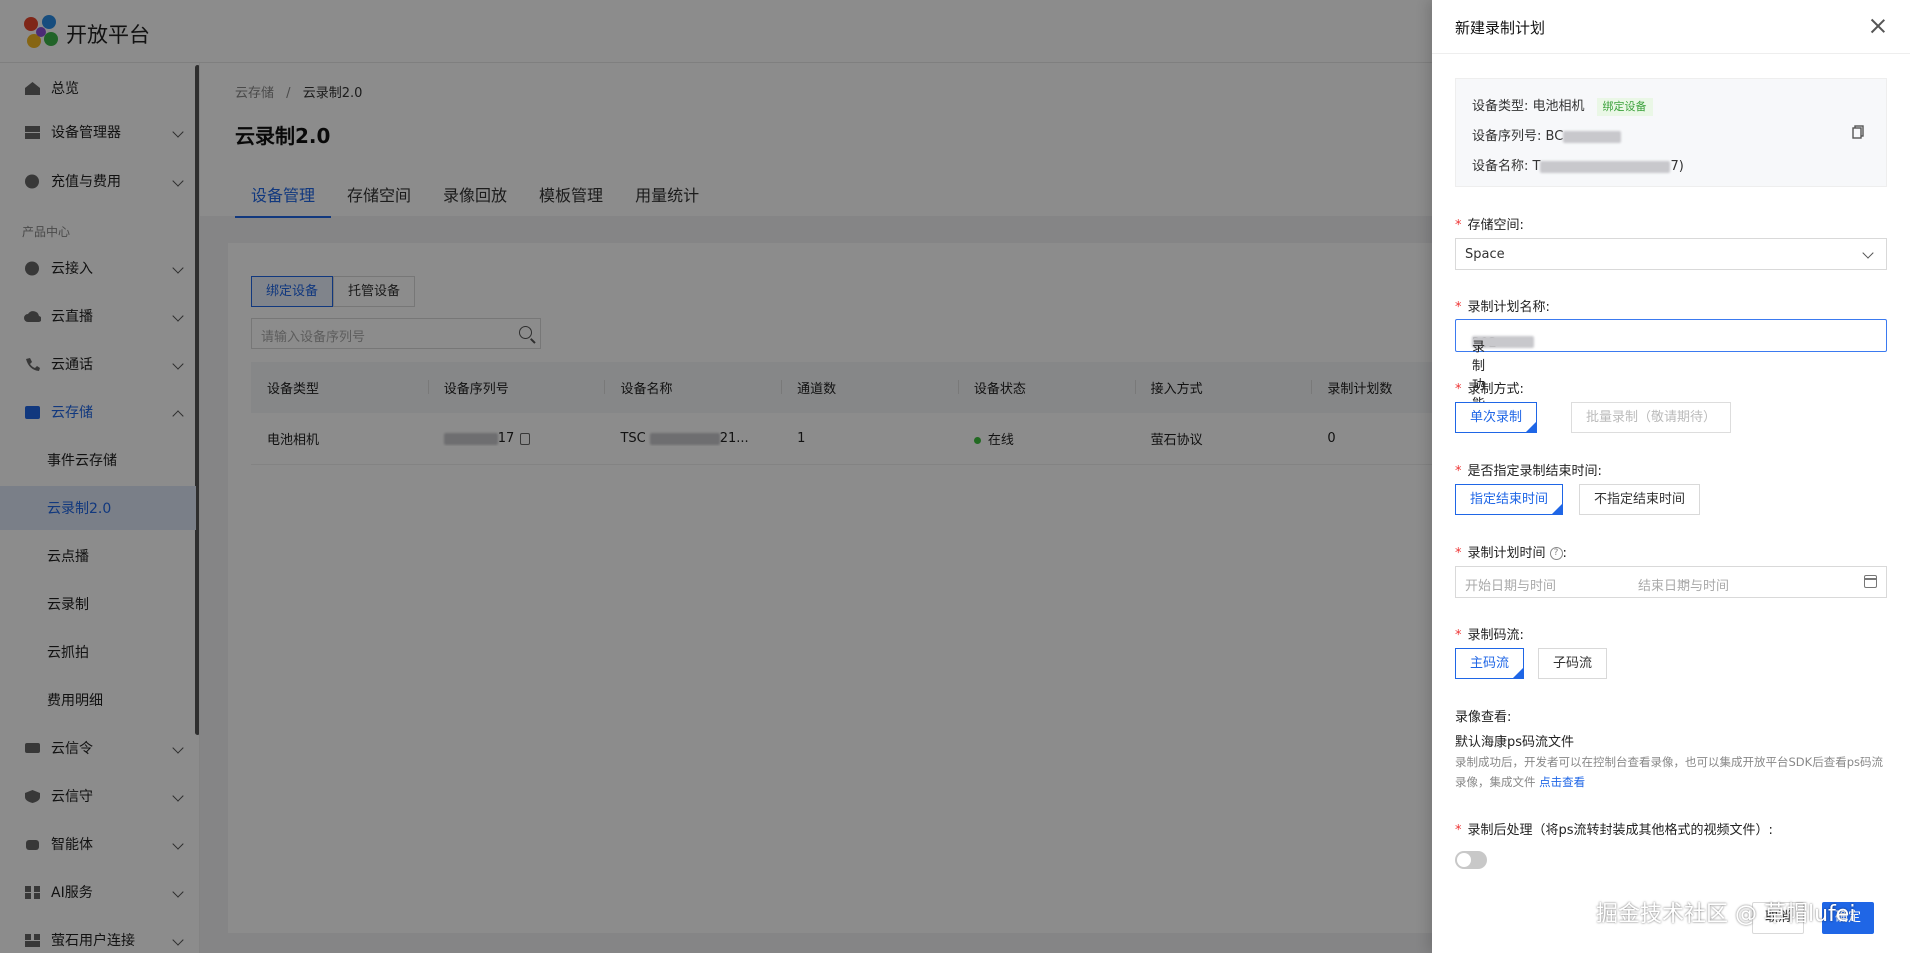 This screenshot has height=953, width=1910. I want to click on info-label: 设备类型:, so click(1500, 106).